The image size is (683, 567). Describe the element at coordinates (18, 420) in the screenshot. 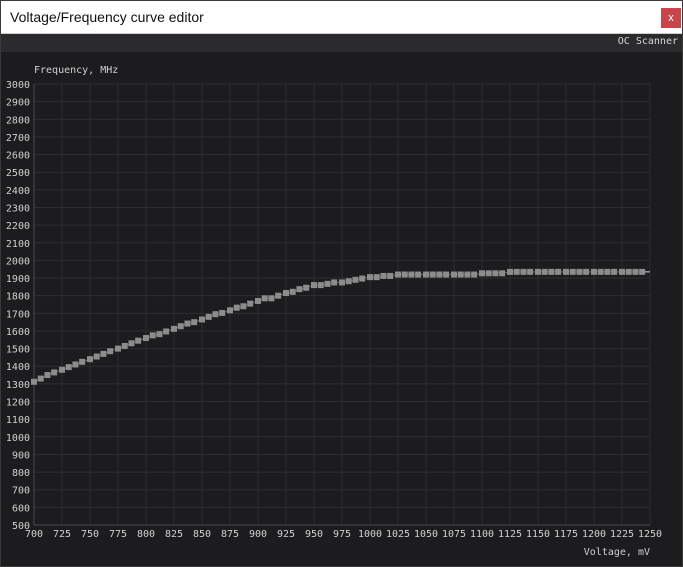

I see `y-tick-label: 1100` at that location.